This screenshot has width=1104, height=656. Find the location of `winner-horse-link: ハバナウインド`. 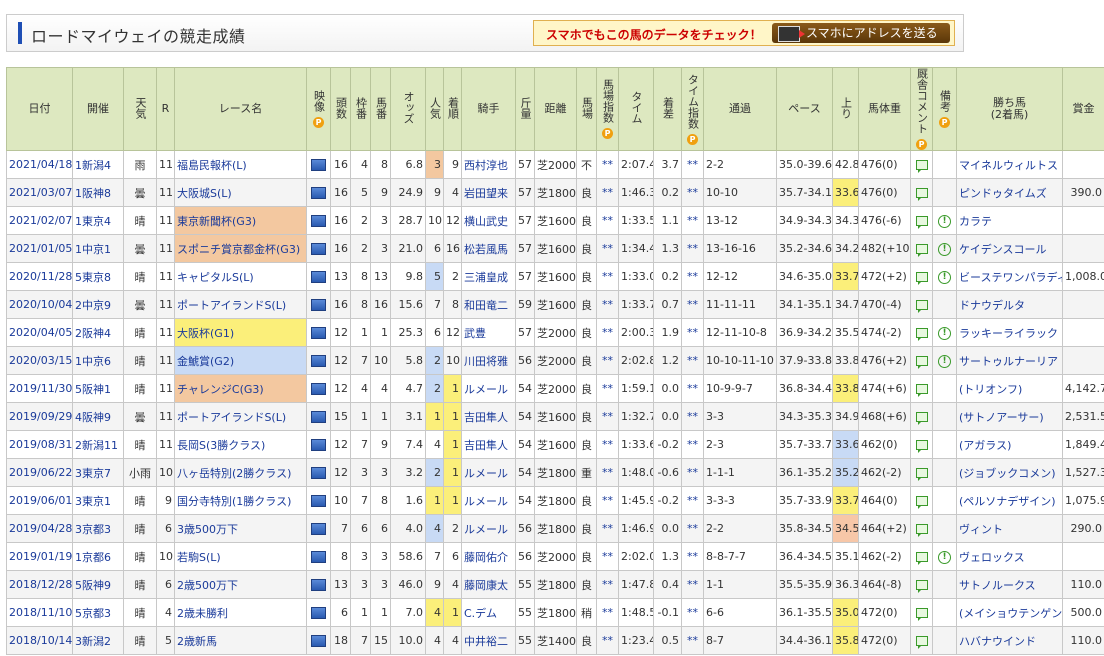

winner-horse-link: ハバナウインド is located at coordinates (1009, 640).